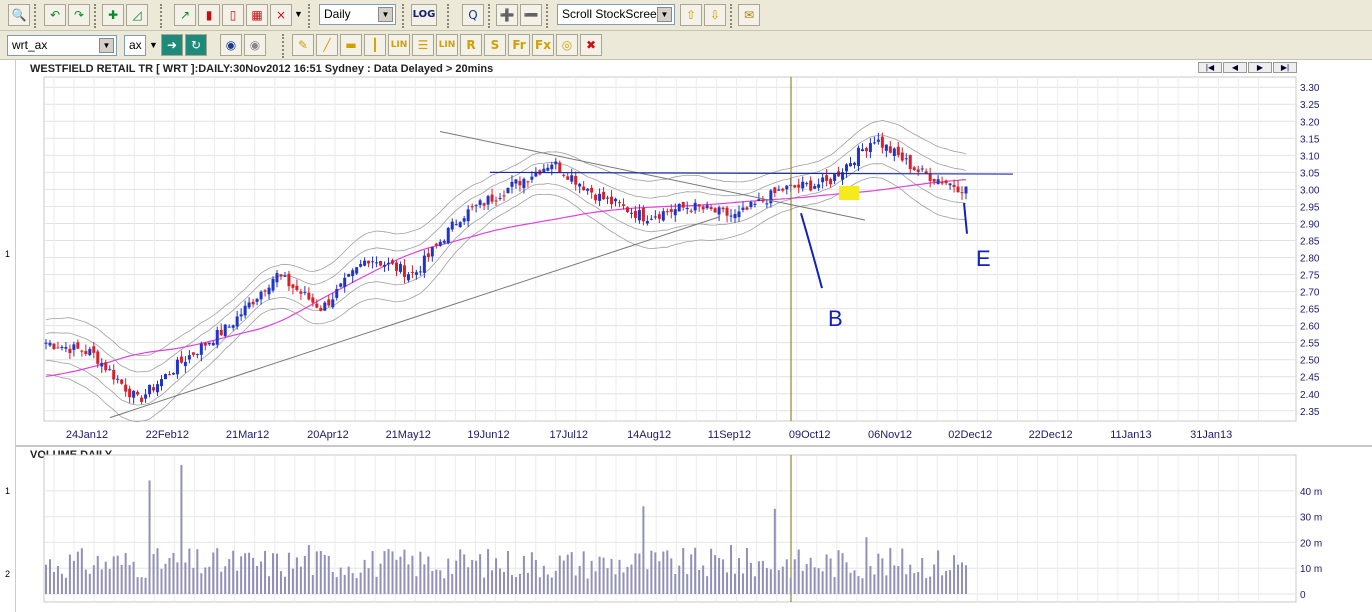 This screenshot has width=1372, height=612. I want to click on horizontal-line-icon: ▬, so click(351, 45).